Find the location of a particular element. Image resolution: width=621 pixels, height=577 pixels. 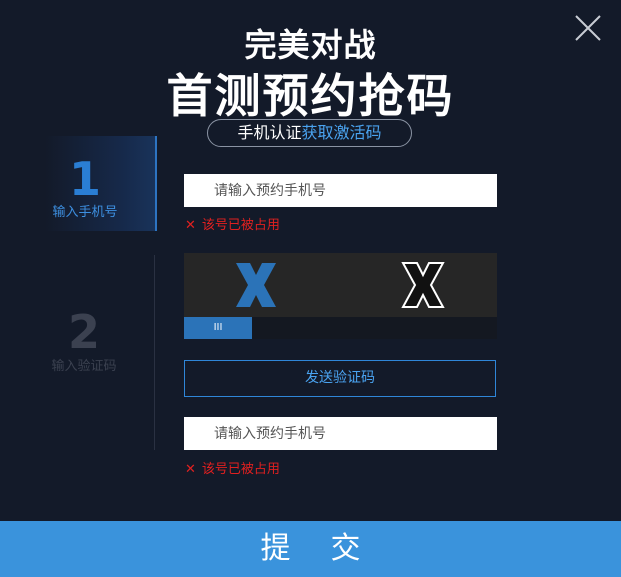

step-1: 1 输入手机号 is located at coordinates (101, 183).